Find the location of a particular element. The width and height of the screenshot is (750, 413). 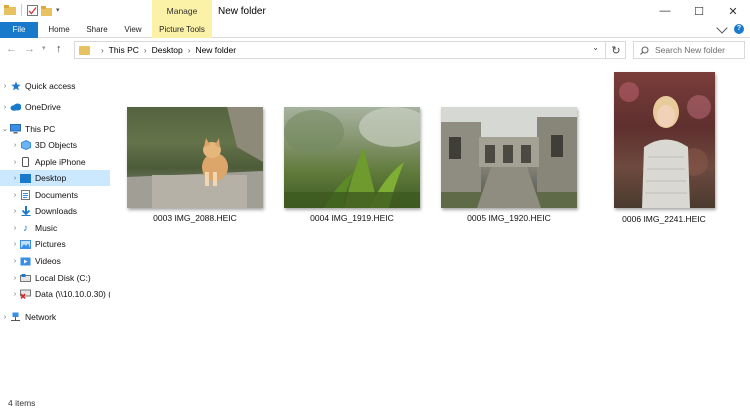

sidebar-item-apple-iphone: › Apple iPhone is located at coordinates (55, 162).